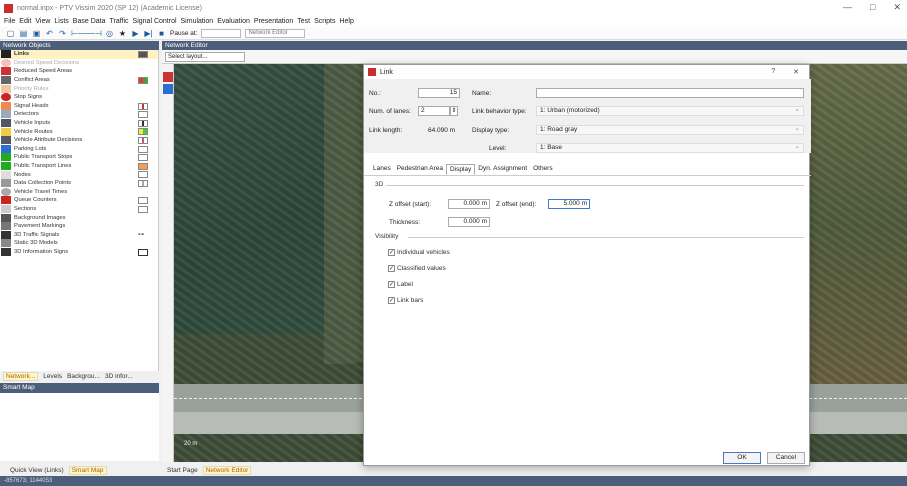  I want to click on tab-display: Display, so click(460, 169).